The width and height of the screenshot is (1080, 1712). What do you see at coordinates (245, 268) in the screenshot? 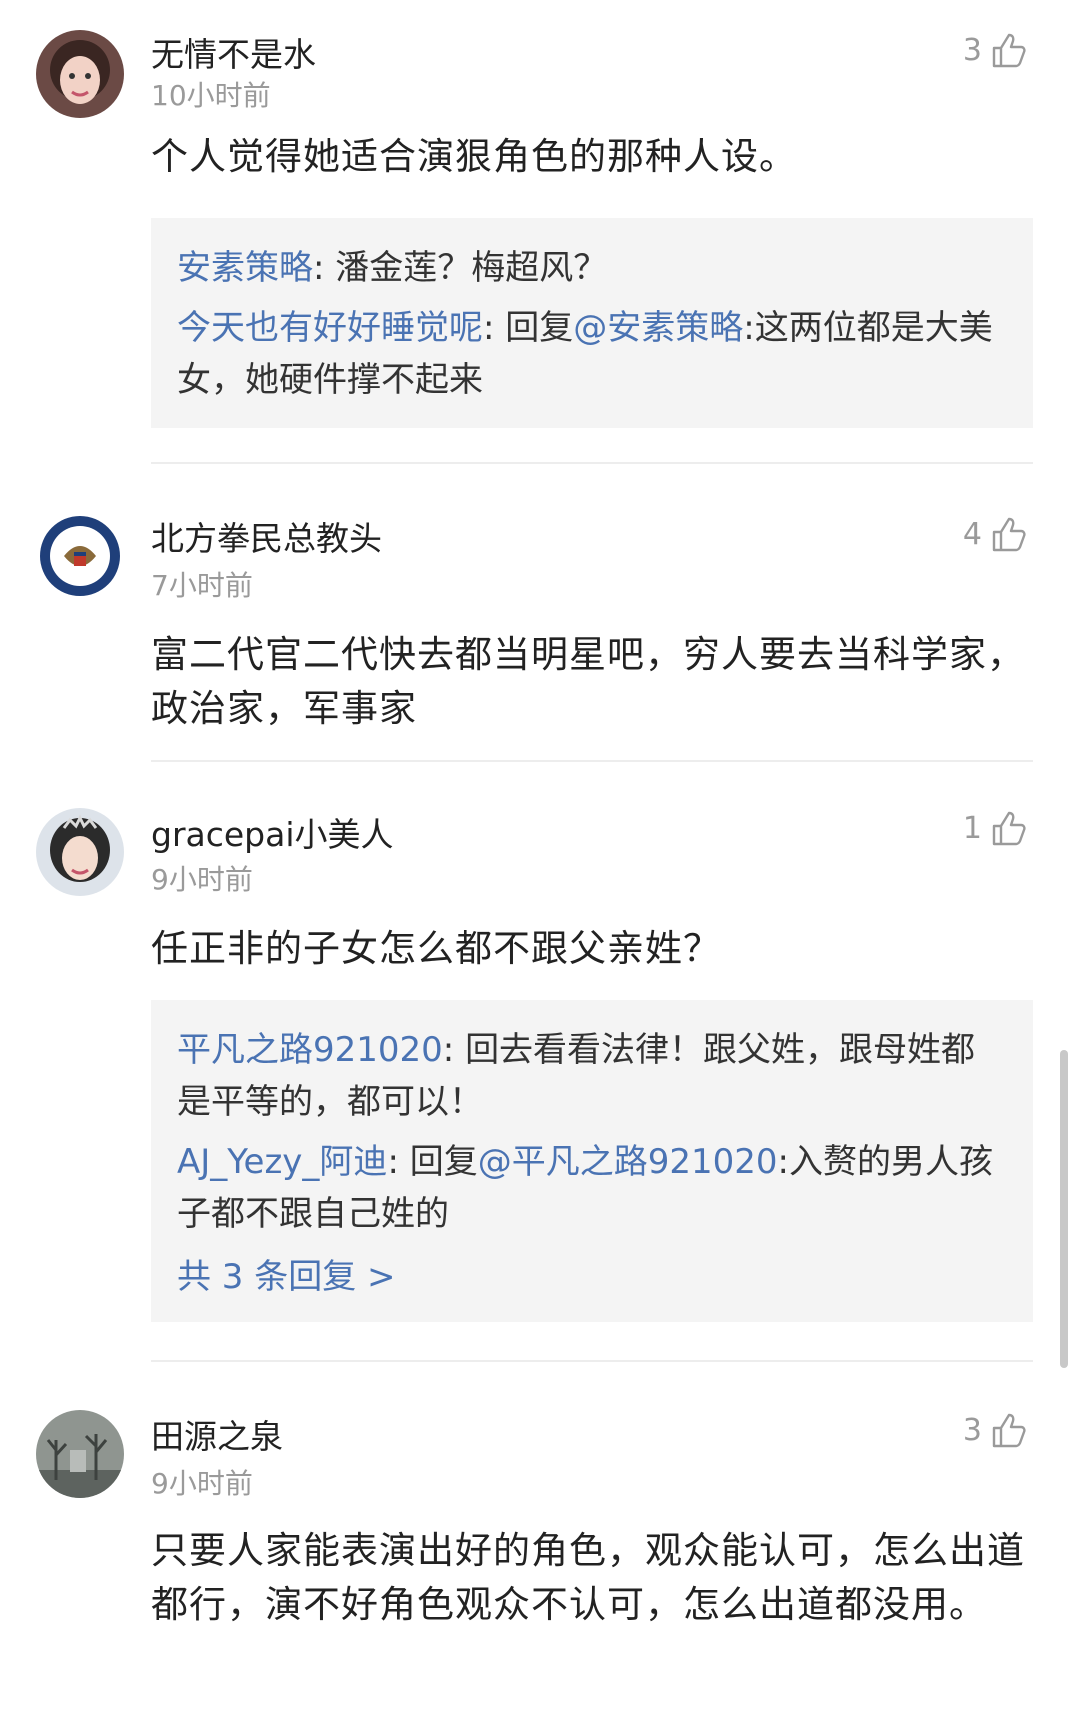
I see `reply-username: 安素策略` at bounding box center [245, 268].